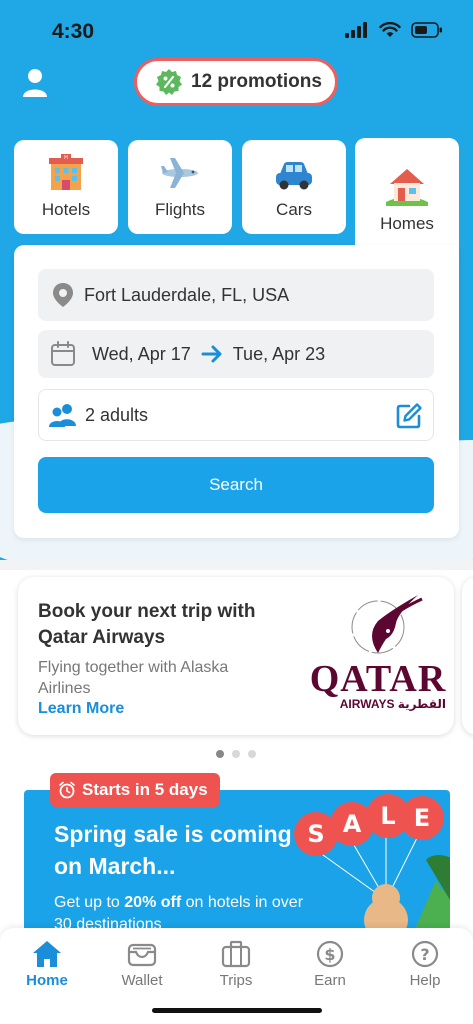  I want to click on svg-text: L, so click(387, 816).